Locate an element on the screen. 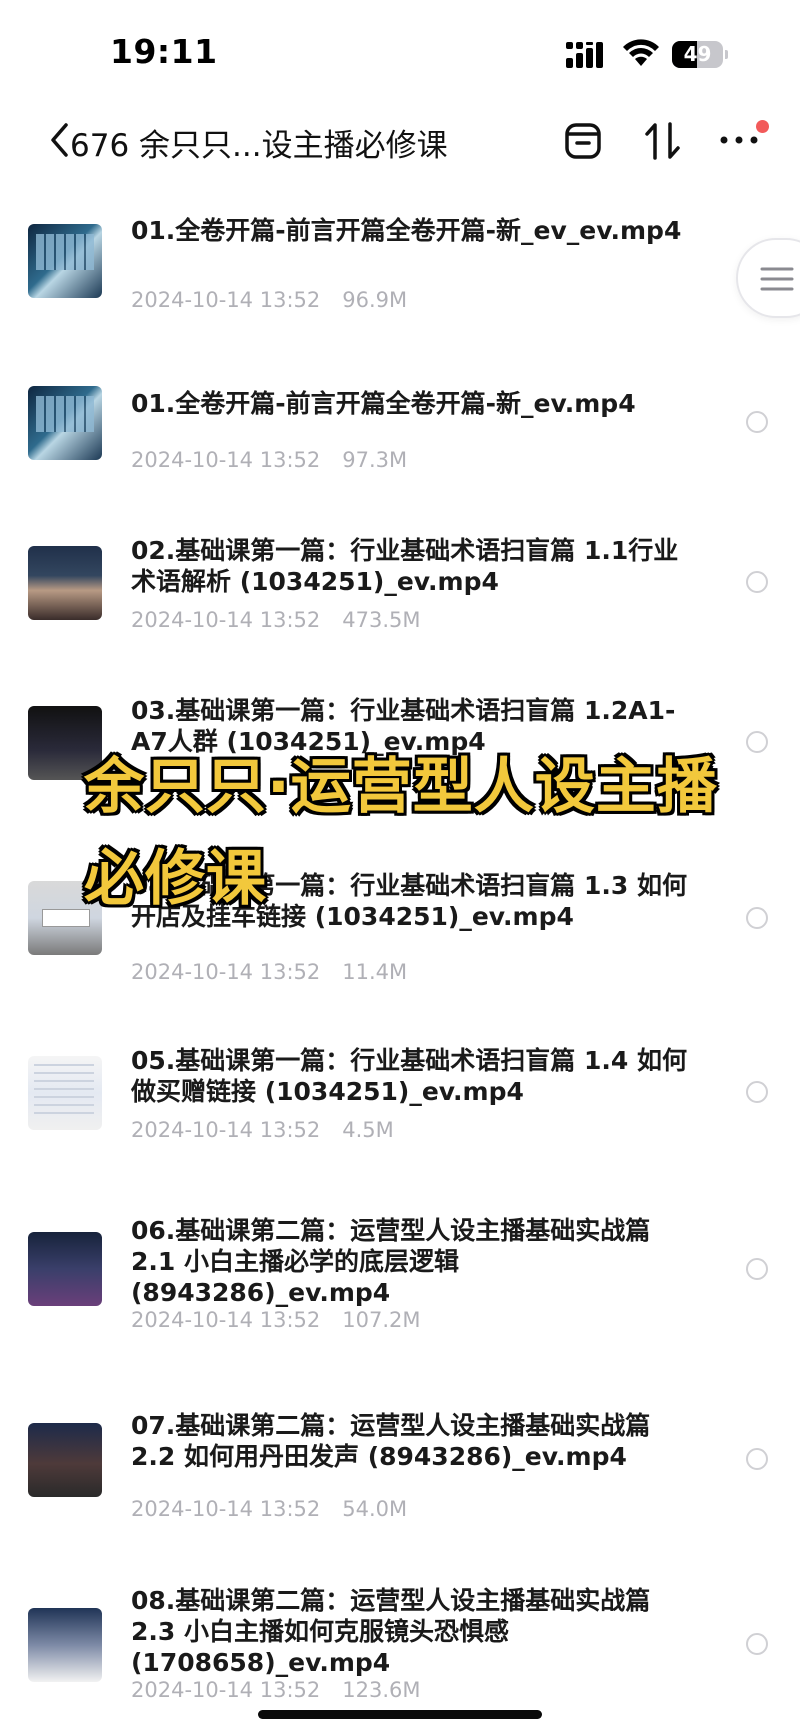 The image size is (800, 1734). battery-percentage: 49 is located at coordinates (697, 54).